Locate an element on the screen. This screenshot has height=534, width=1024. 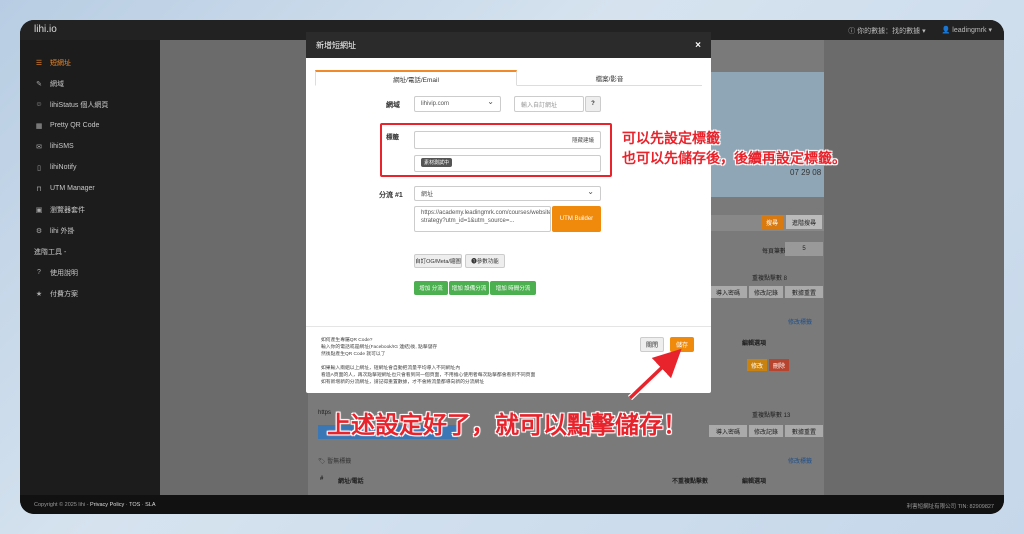
save-annotation: 上述設定好了，就可以點擊儲存！ is located at coordinates (507, 425).